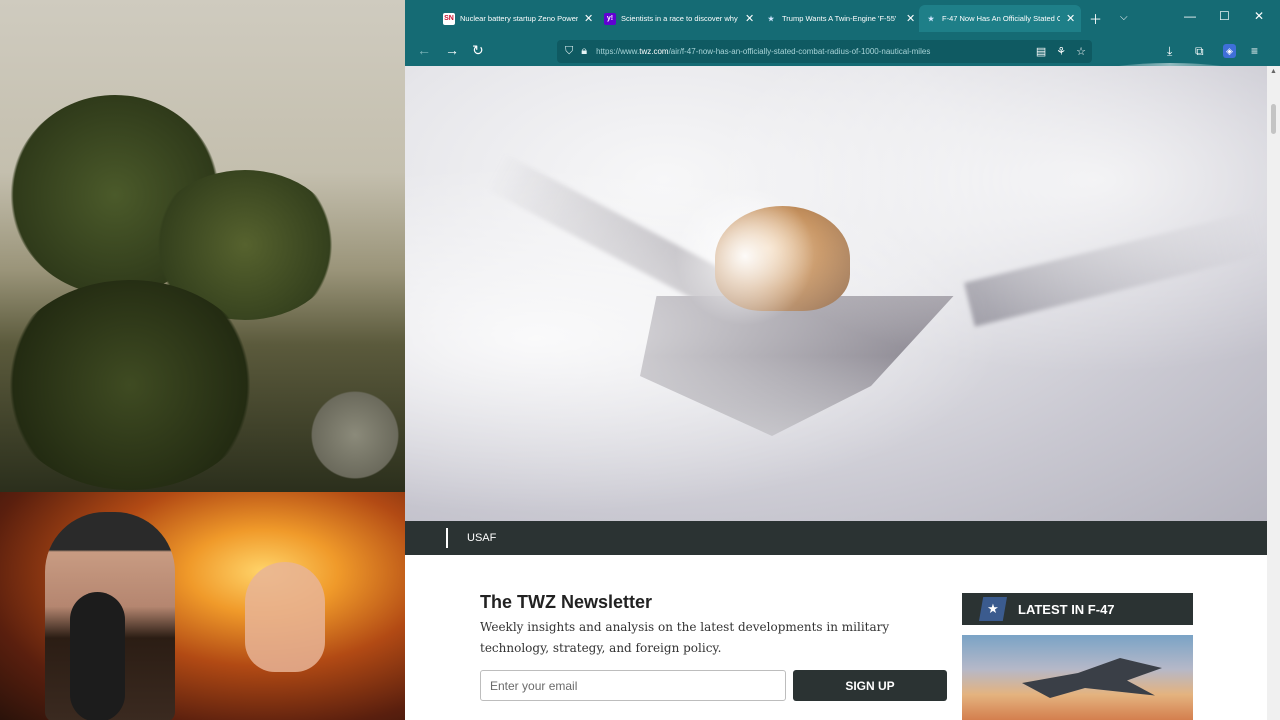 The width and height of the screenshot is (1280, 720). I want to click on tab-trump-f55: ★ Trump Wants A Twin-Engine 'F-55' ✕, so click(840, 18).